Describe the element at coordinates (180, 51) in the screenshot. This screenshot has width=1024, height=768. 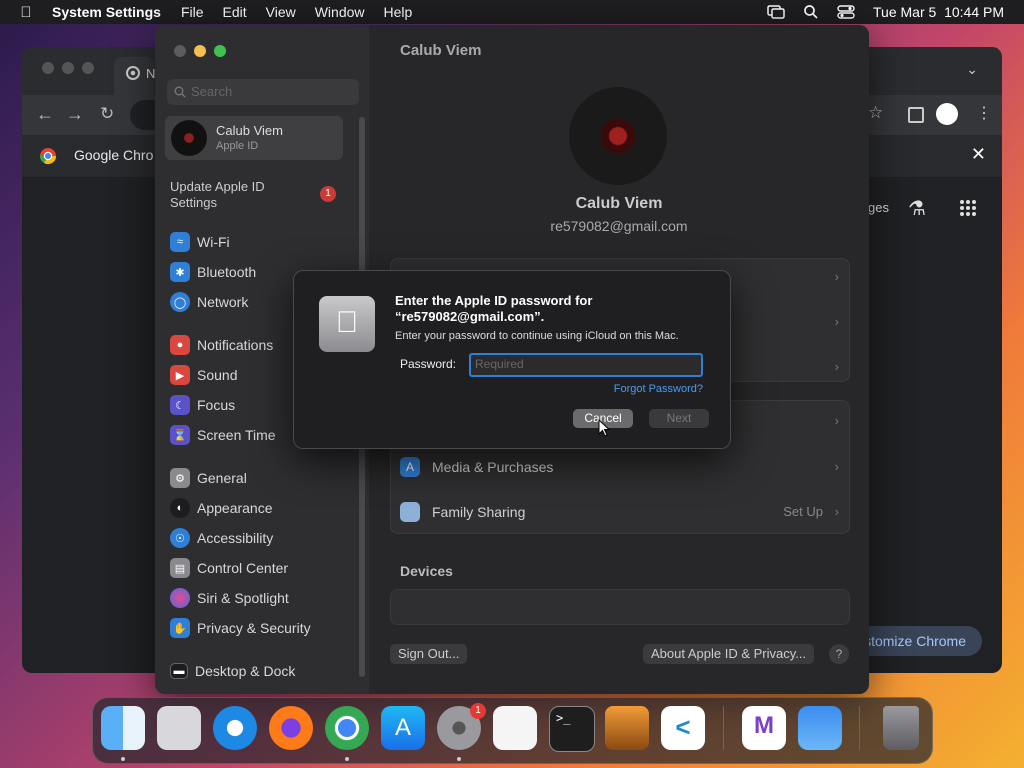
I see `close-window-button` at that location.